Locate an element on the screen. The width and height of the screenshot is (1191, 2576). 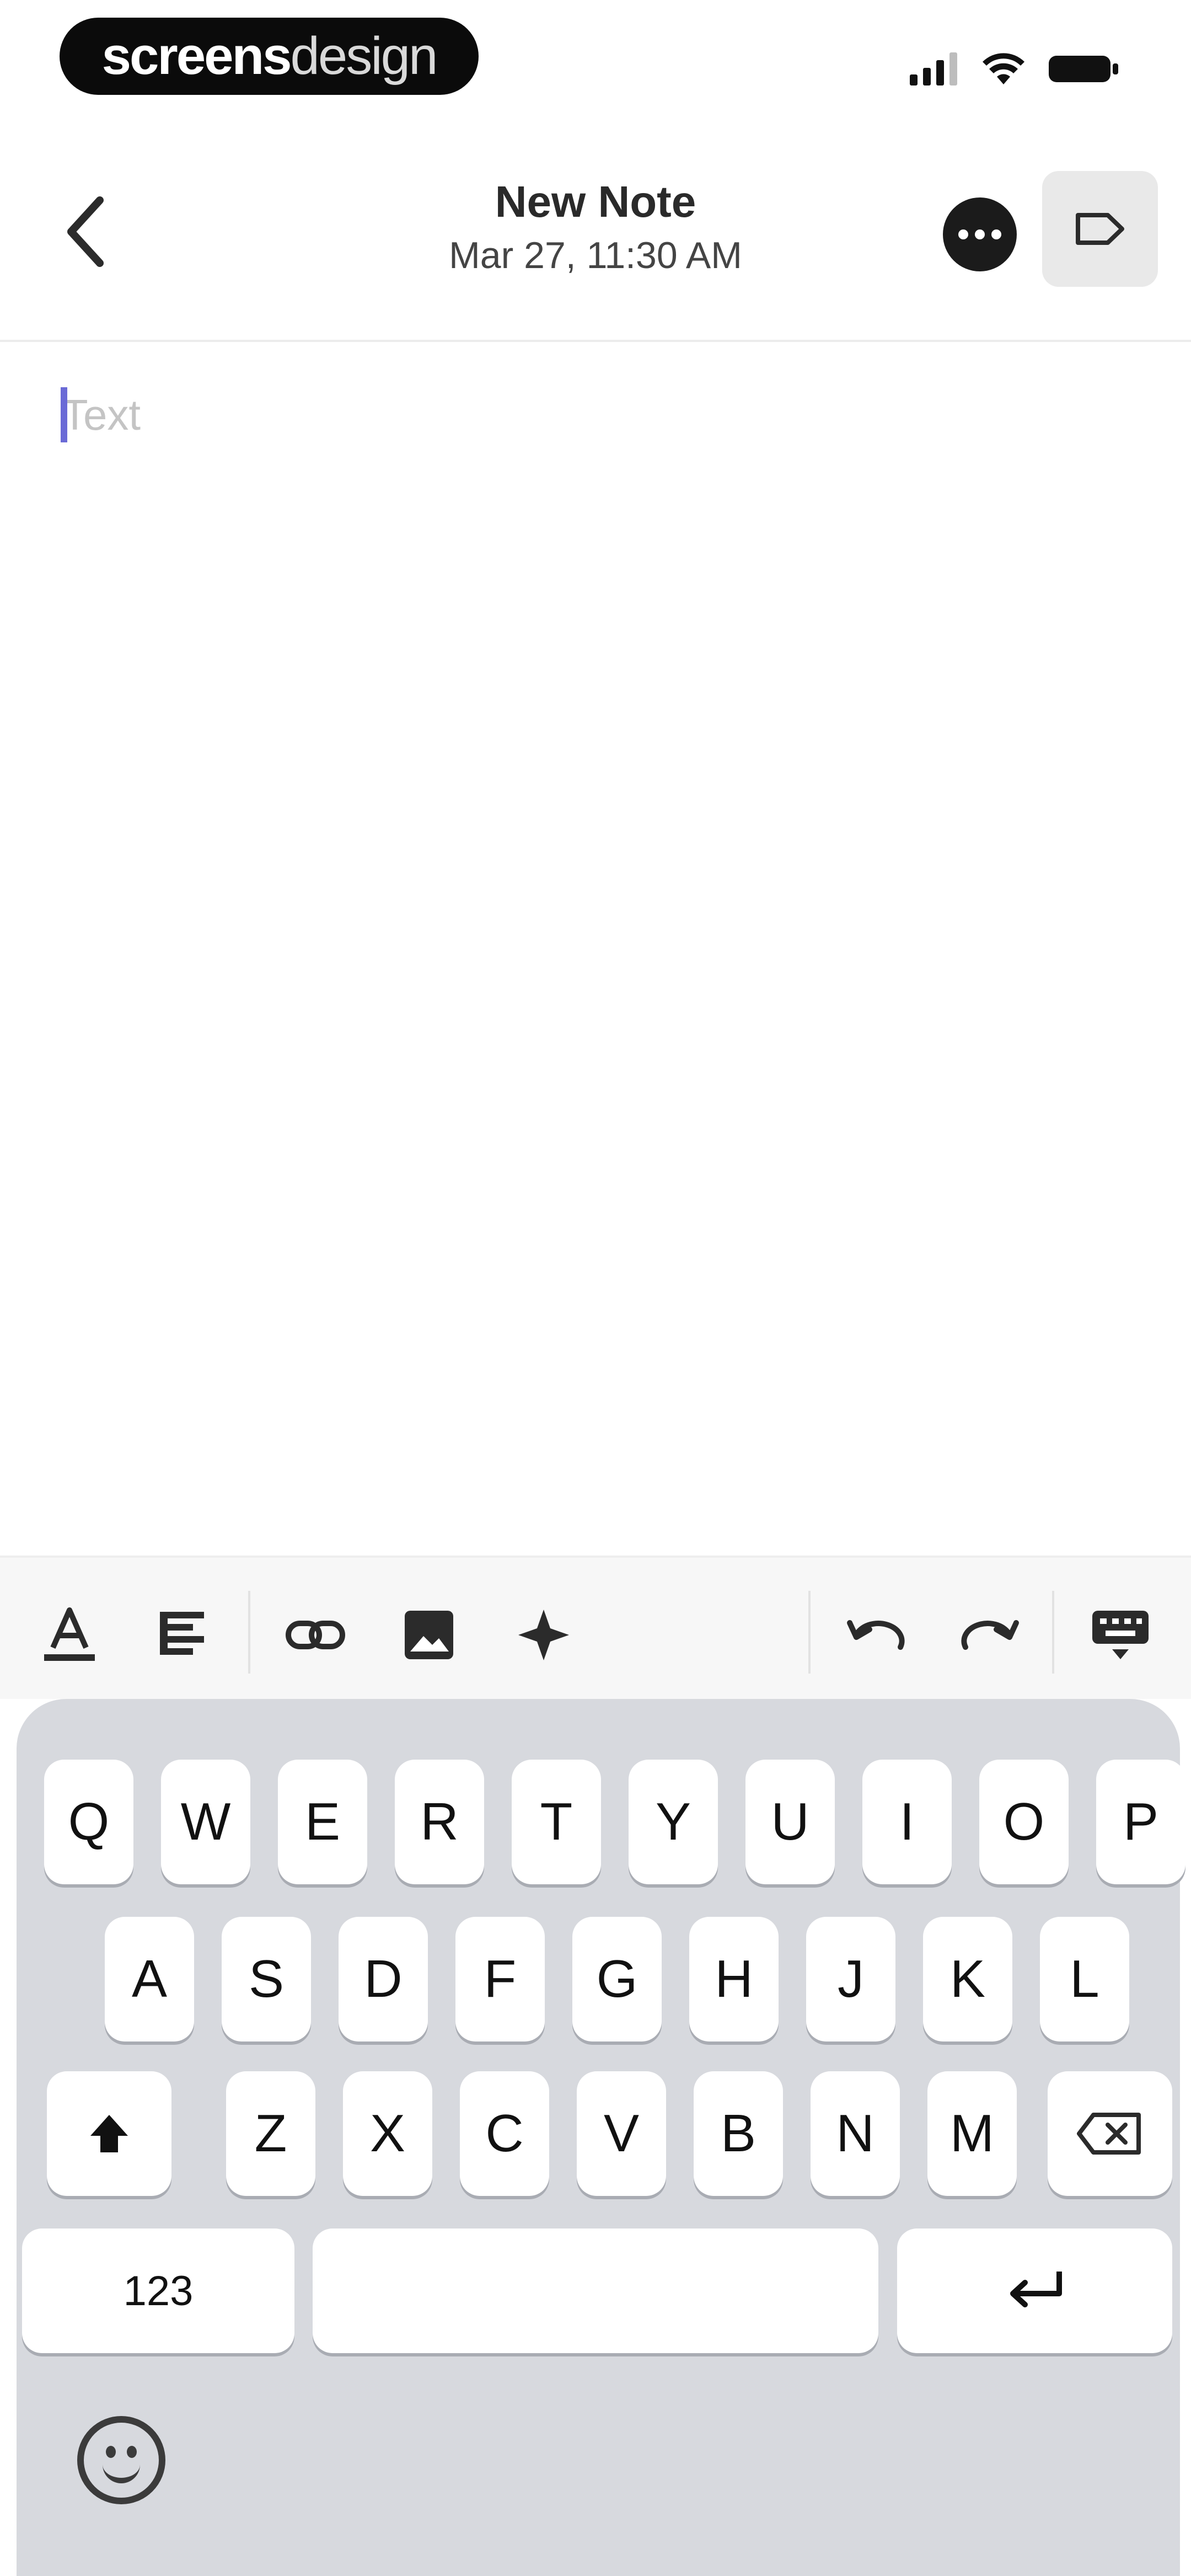
return-key is located at coordinates (1034, 2290).